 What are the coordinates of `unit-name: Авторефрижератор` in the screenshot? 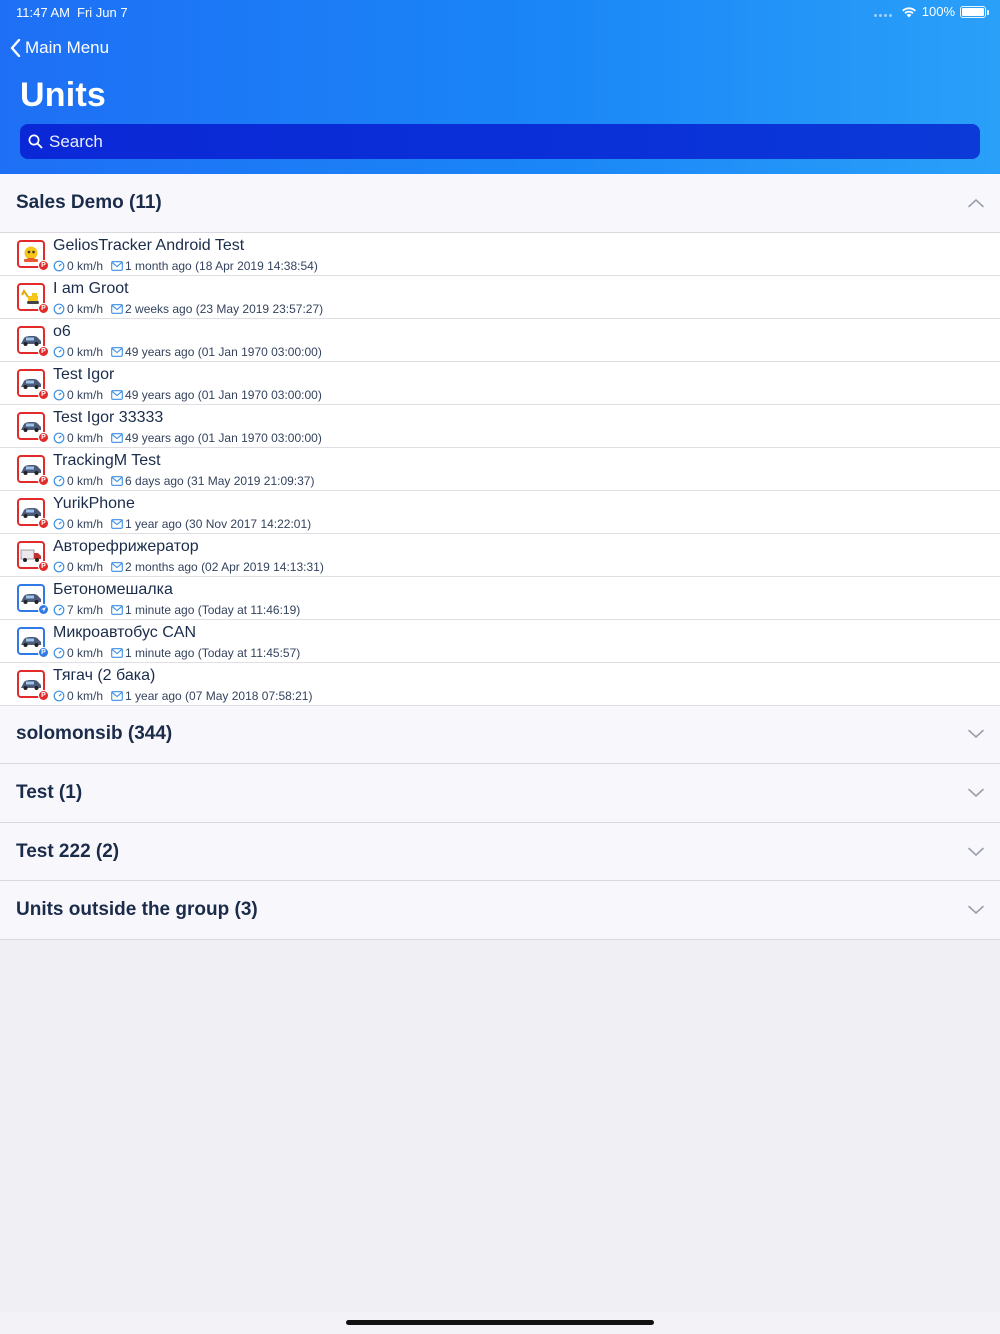 It's located at (126, 546).